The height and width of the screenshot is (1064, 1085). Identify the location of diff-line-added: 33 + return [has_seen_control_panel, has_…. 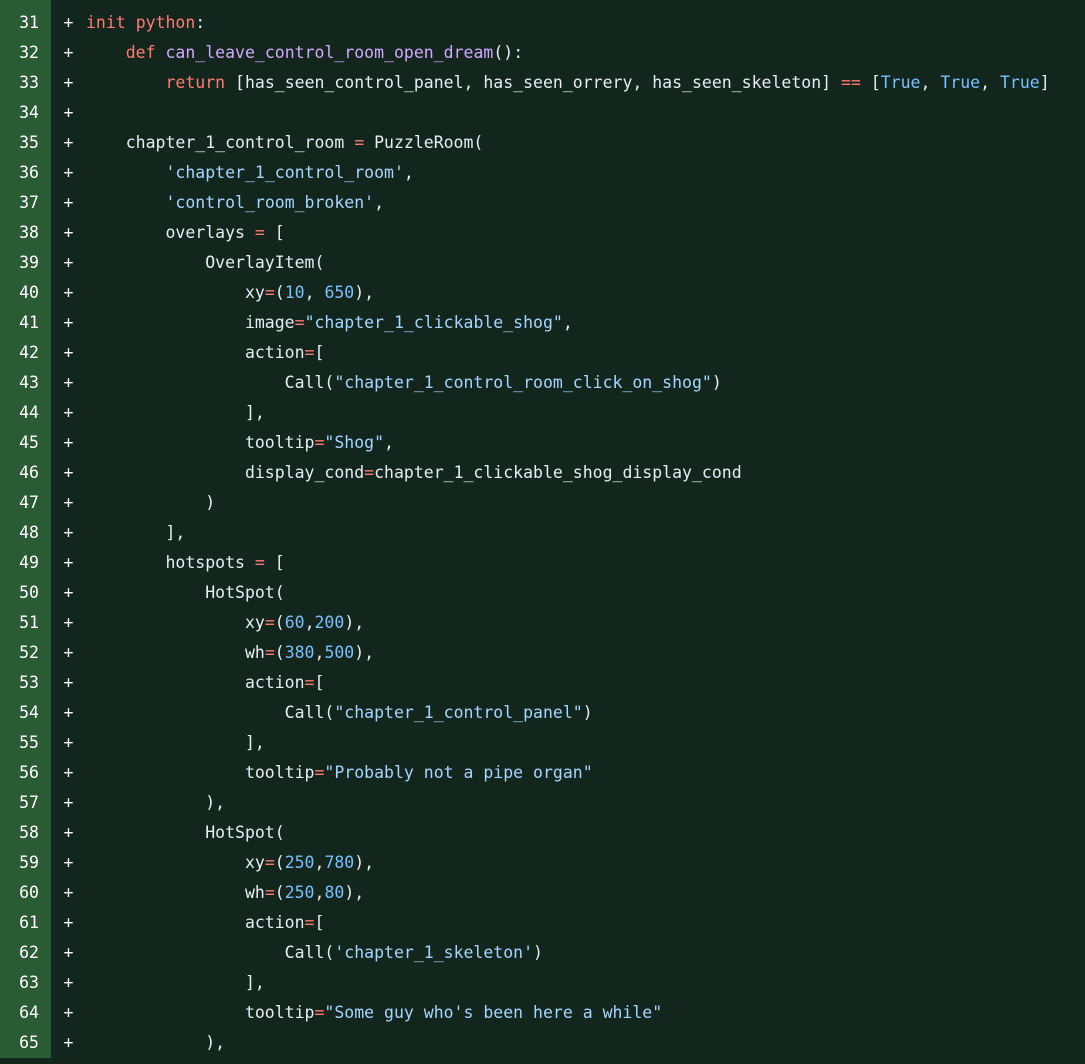
(542, 83).